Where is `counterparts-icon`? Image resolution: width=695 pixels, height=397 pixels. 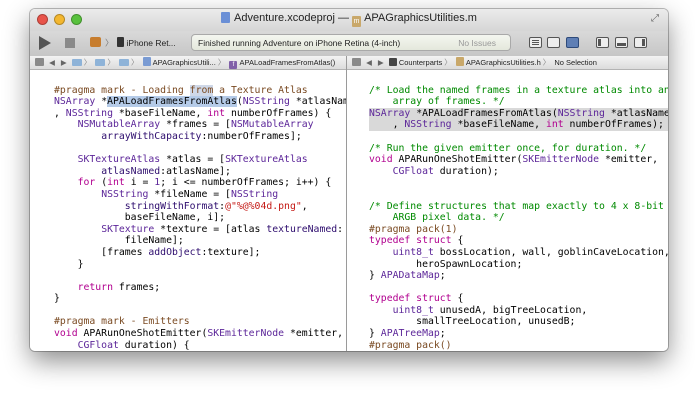
counterparts-icon is located at coordinates (392, 62).